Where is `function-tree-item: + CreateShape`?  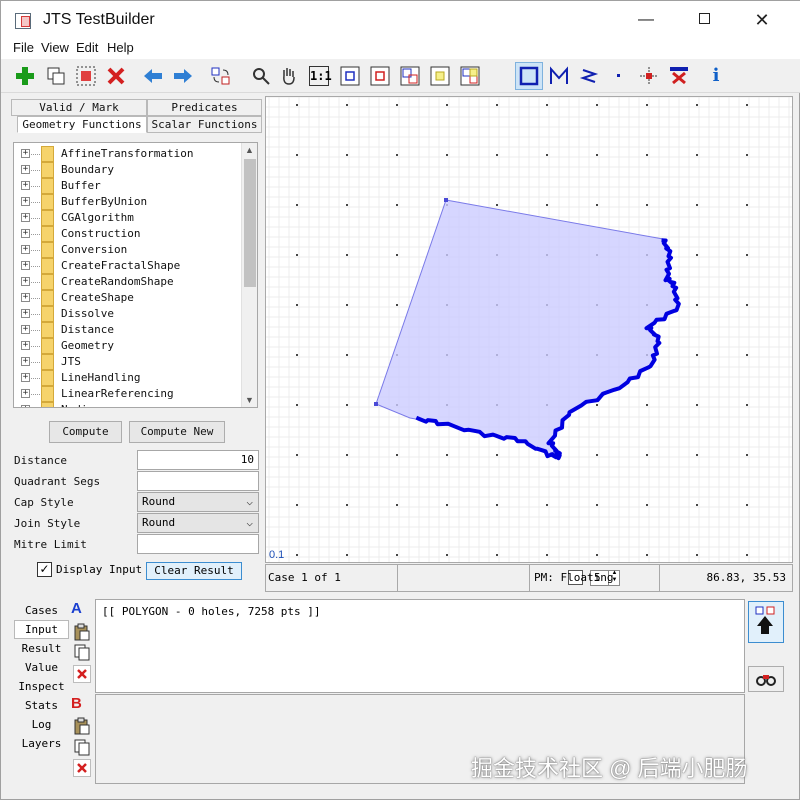
function-tree-item: + CreateShape is located at coordinates (128, 298).